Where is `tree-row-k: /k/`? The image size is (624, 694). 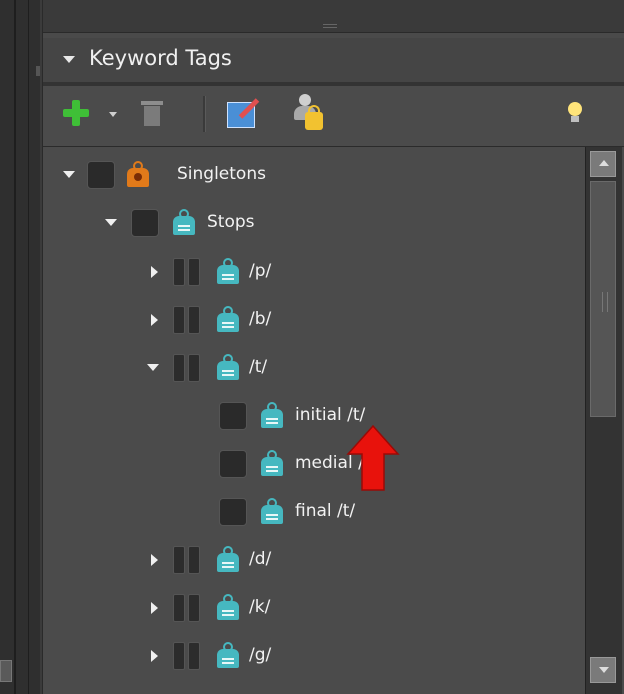
tree-row-k: /k/ is located at coordinates (313, 608).